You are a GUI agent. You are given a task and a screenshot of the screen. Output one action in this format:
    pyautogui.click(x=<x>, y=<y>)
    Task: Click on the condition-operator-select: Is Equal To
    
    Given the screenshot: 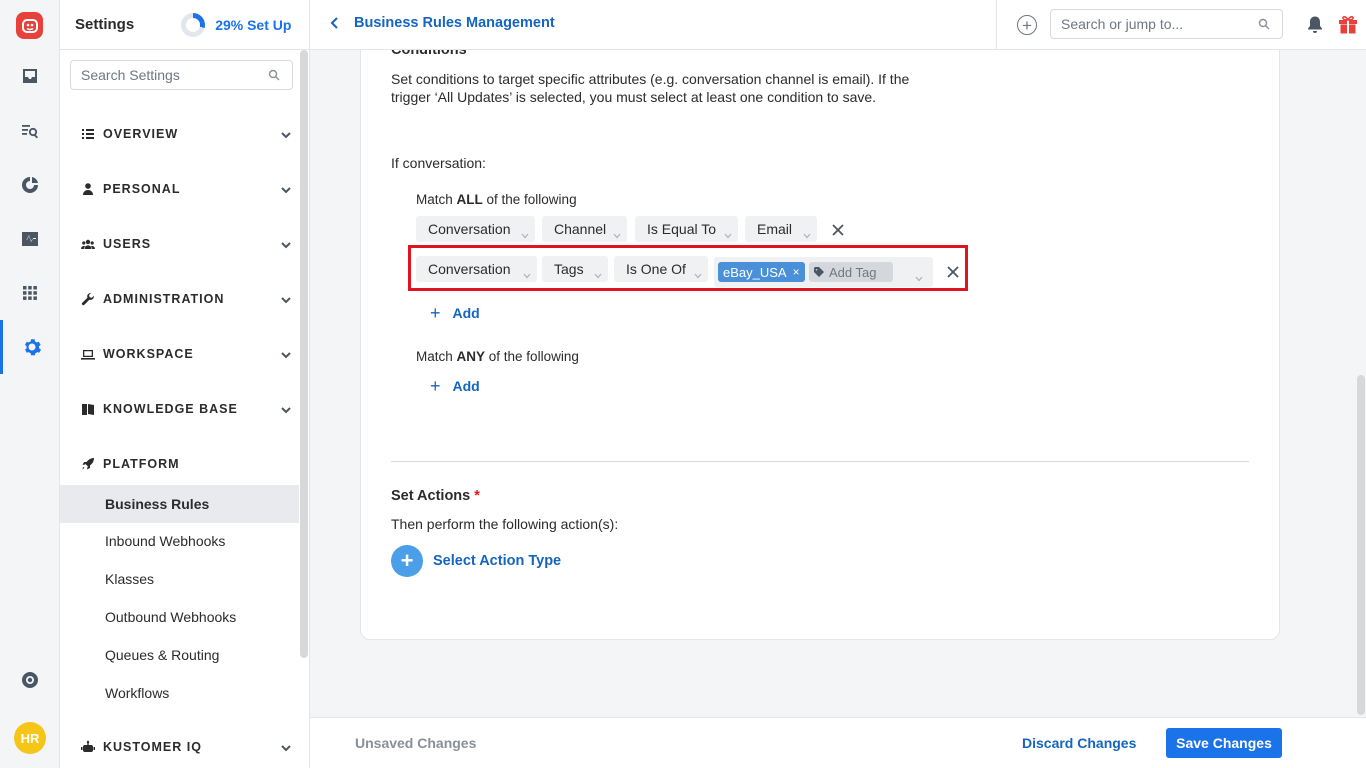 What is the action you would take?
    pyautogui.click(x=686, y=229)
    